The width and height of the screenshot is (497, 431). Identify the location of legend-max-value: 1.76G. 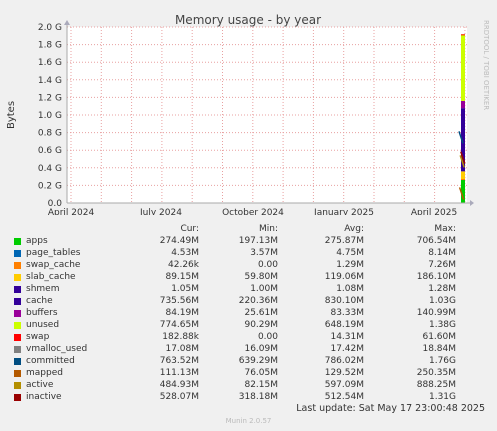
(442, 361).